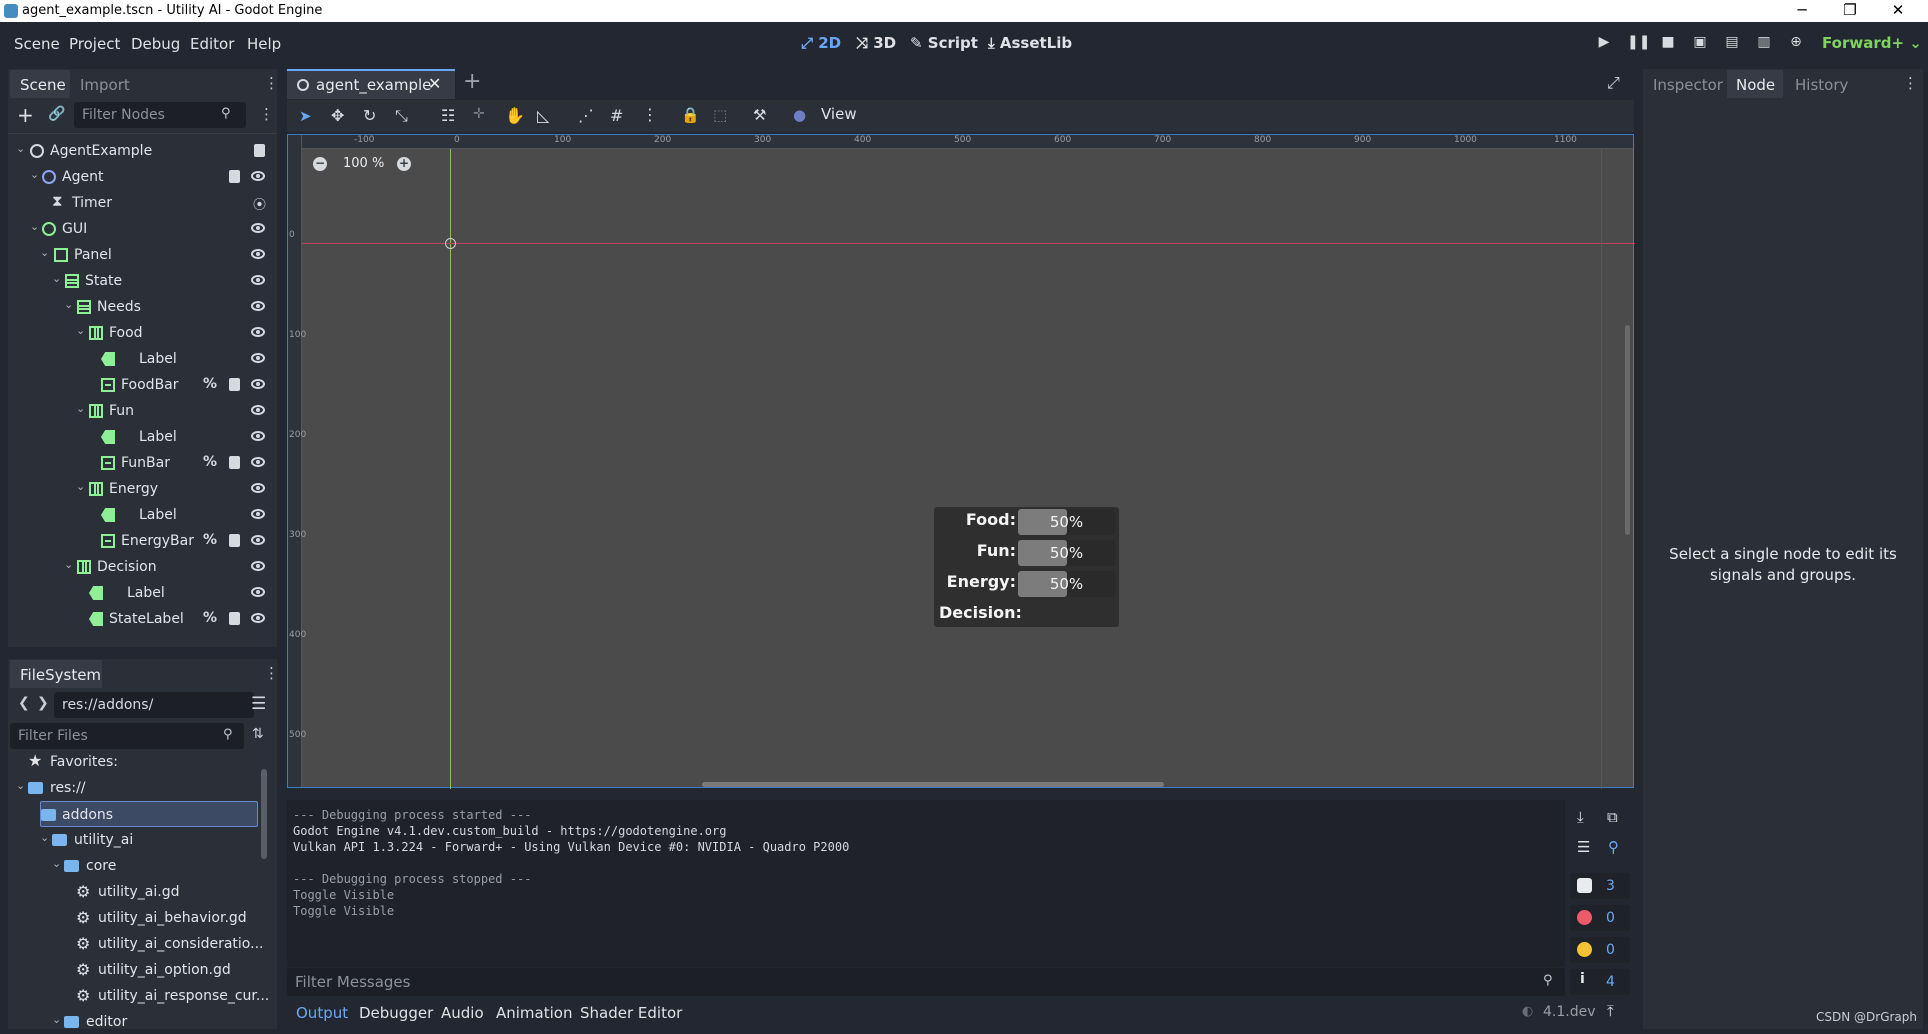  What do you see at coordinates (944, 43) in the screenshot?
I see `mode-script-button: ✎ Script` at bounding box center [944, 43].